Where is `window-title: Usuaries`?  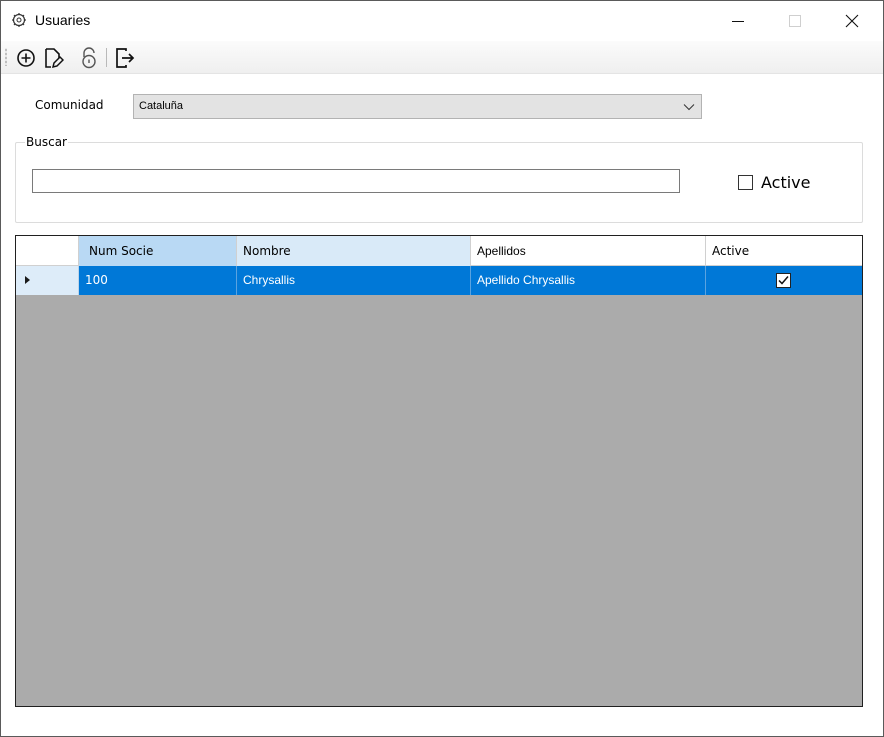
window-title: Usuaries is located at coordinates (63, 20).